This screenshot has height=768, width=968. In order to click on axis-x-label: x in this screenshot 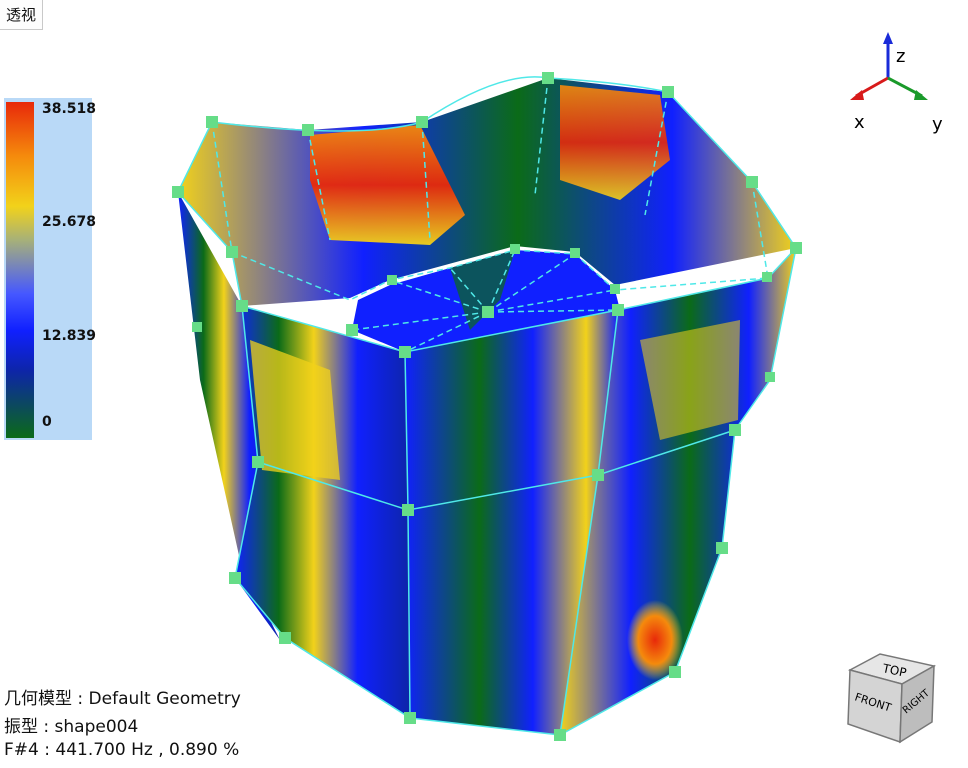, I will do `click(859, 122)`.